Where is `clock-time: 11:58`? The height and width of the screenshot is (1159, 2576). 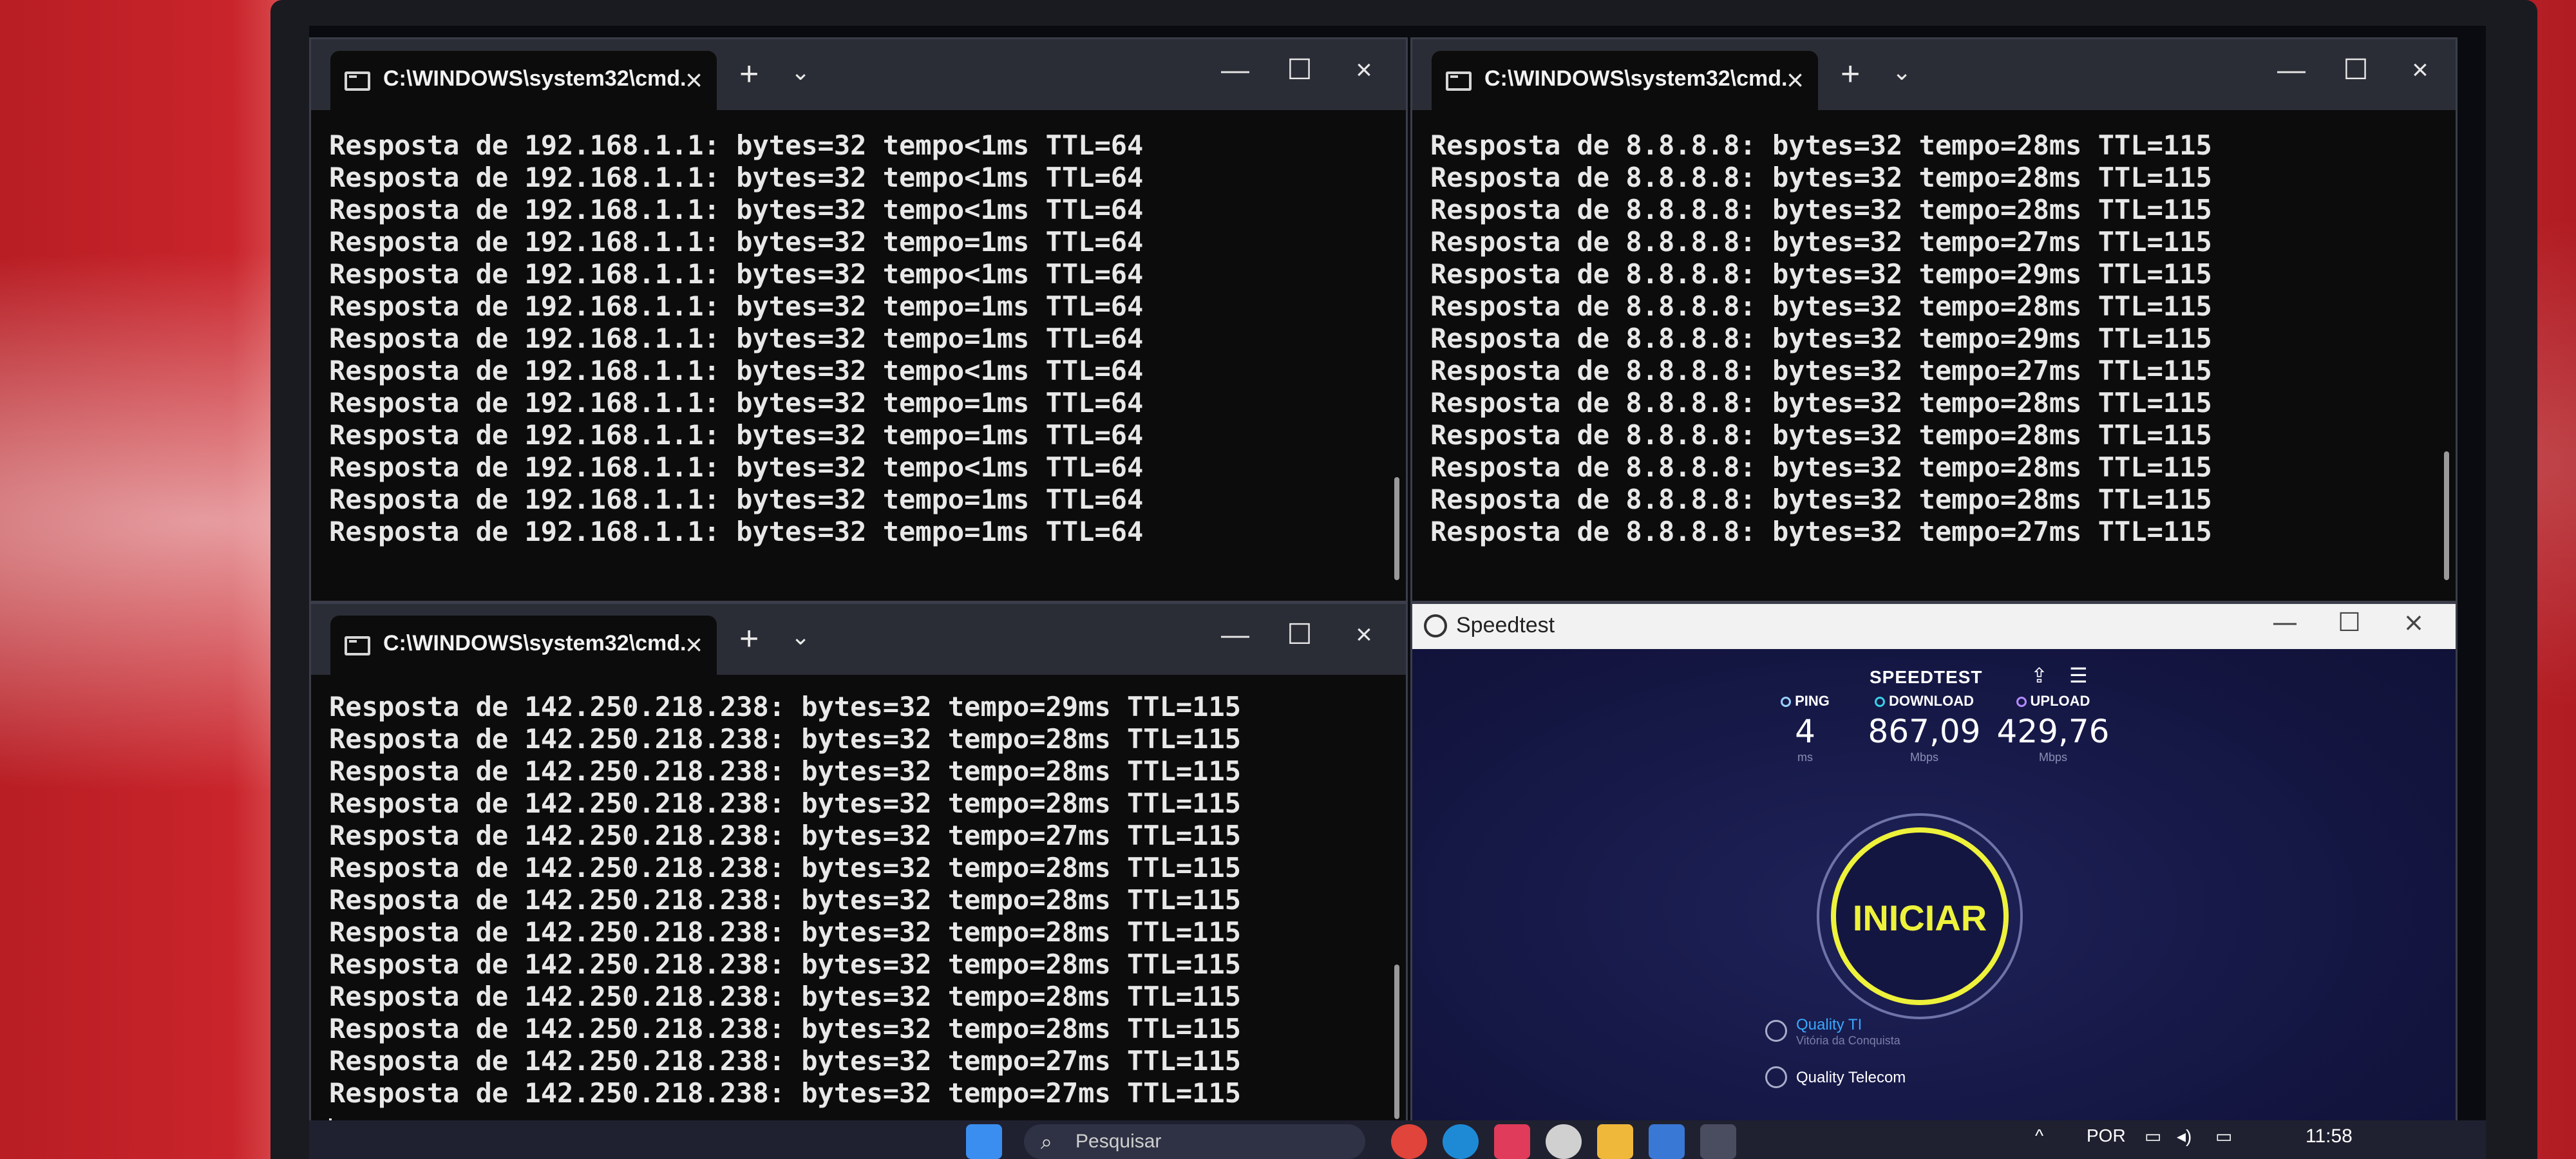 clock-time: 11:58 is located at coordinates (2330, 1136).